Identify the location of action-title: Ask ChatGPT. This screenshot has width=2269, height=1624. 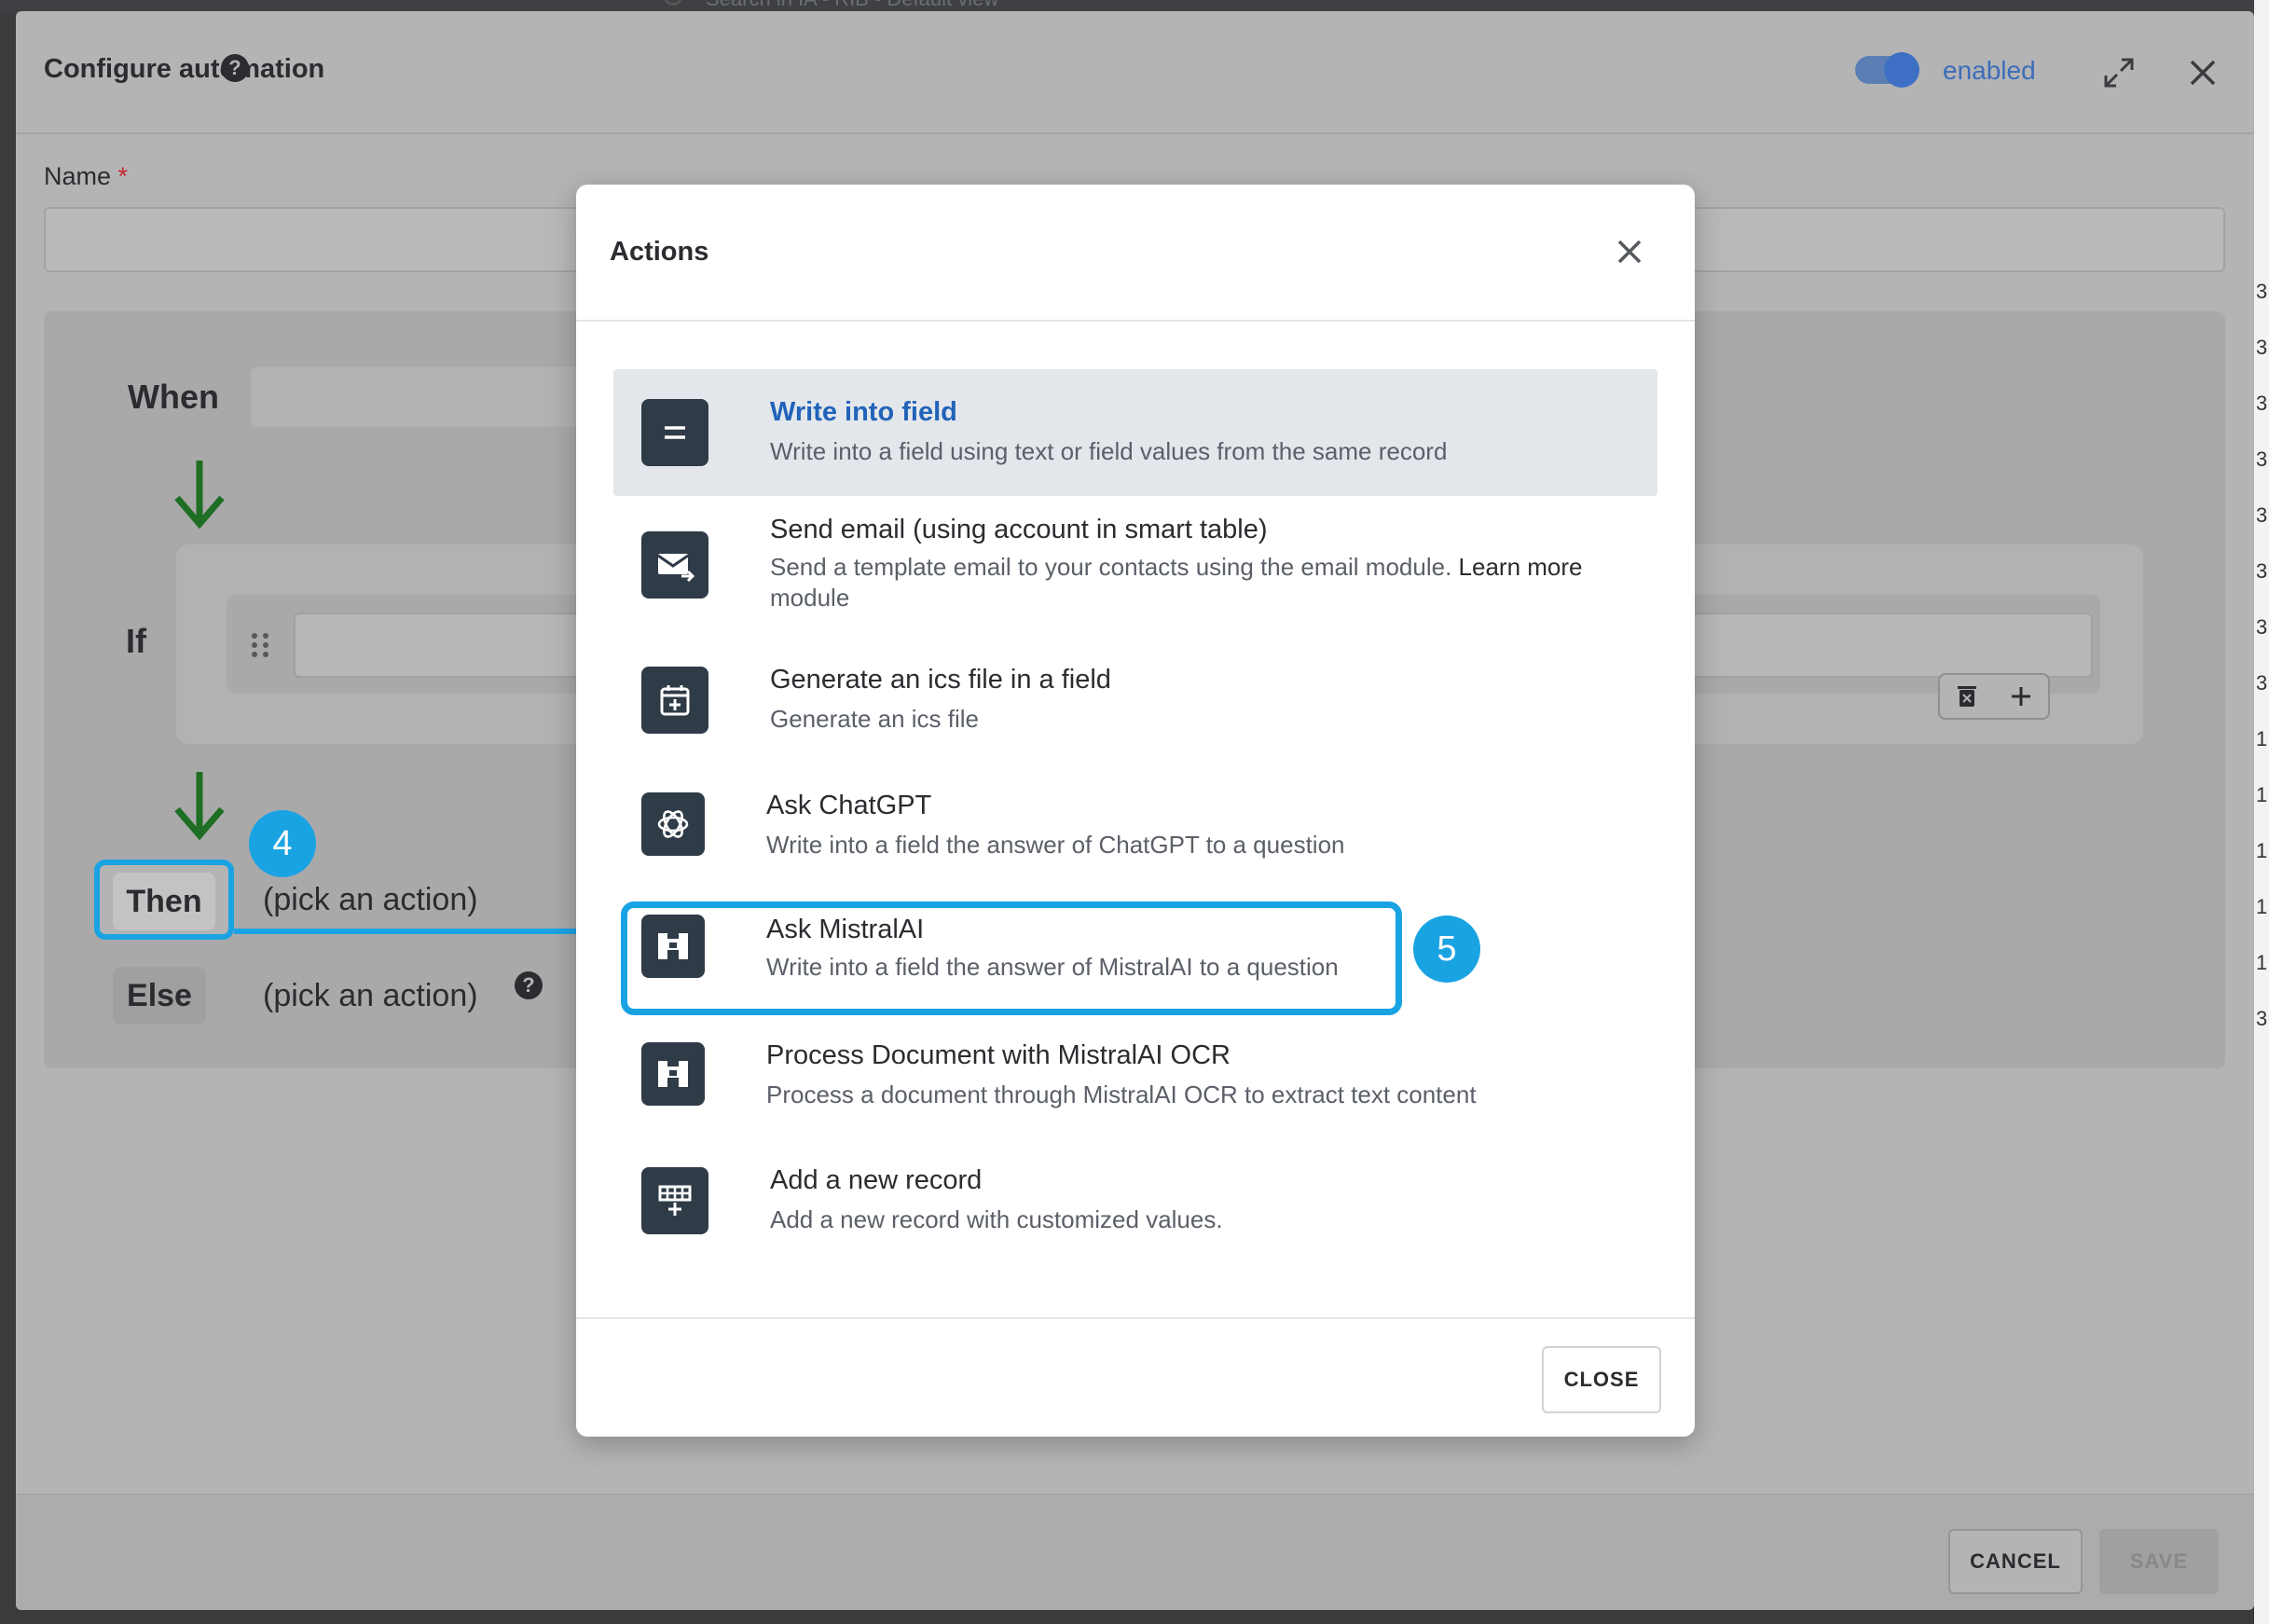
(849, 805).